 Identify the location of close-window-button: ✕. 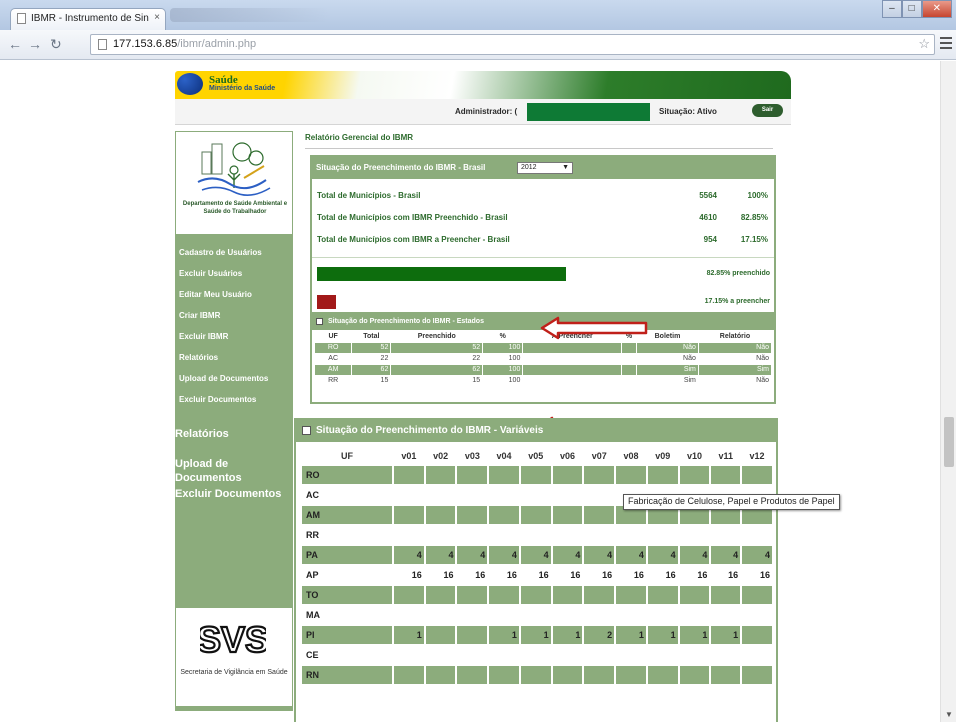
(936, 9).